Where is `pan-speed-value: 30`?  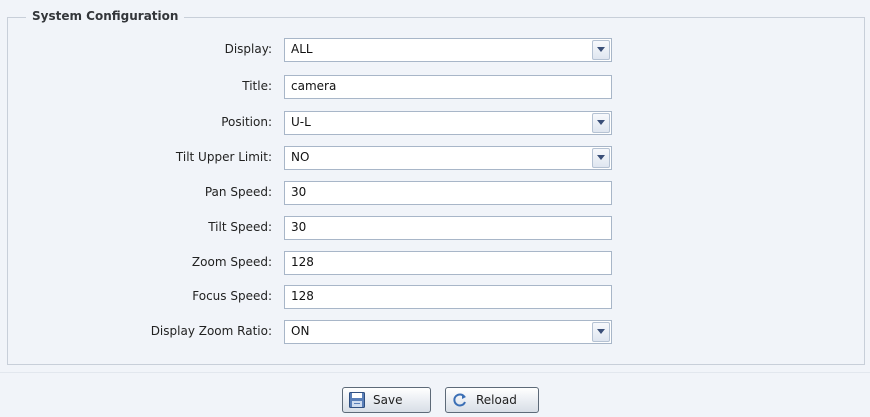
pan-speed-value: 30 is located at coordinates (299, 192).